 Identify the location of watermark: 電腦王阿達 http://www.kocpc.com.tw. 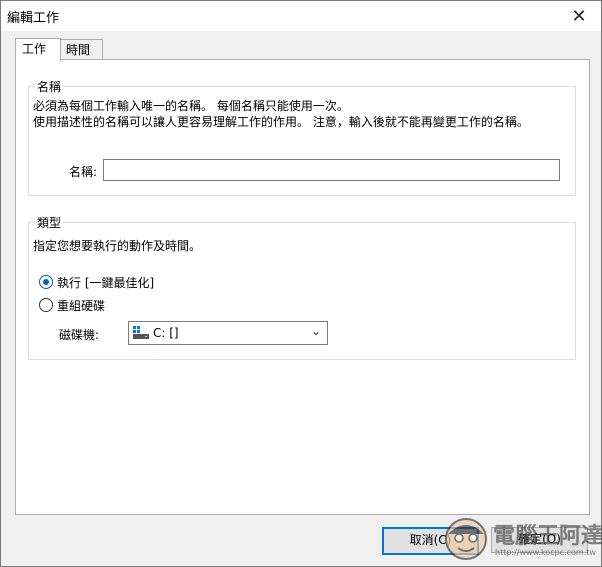
(522, 539).